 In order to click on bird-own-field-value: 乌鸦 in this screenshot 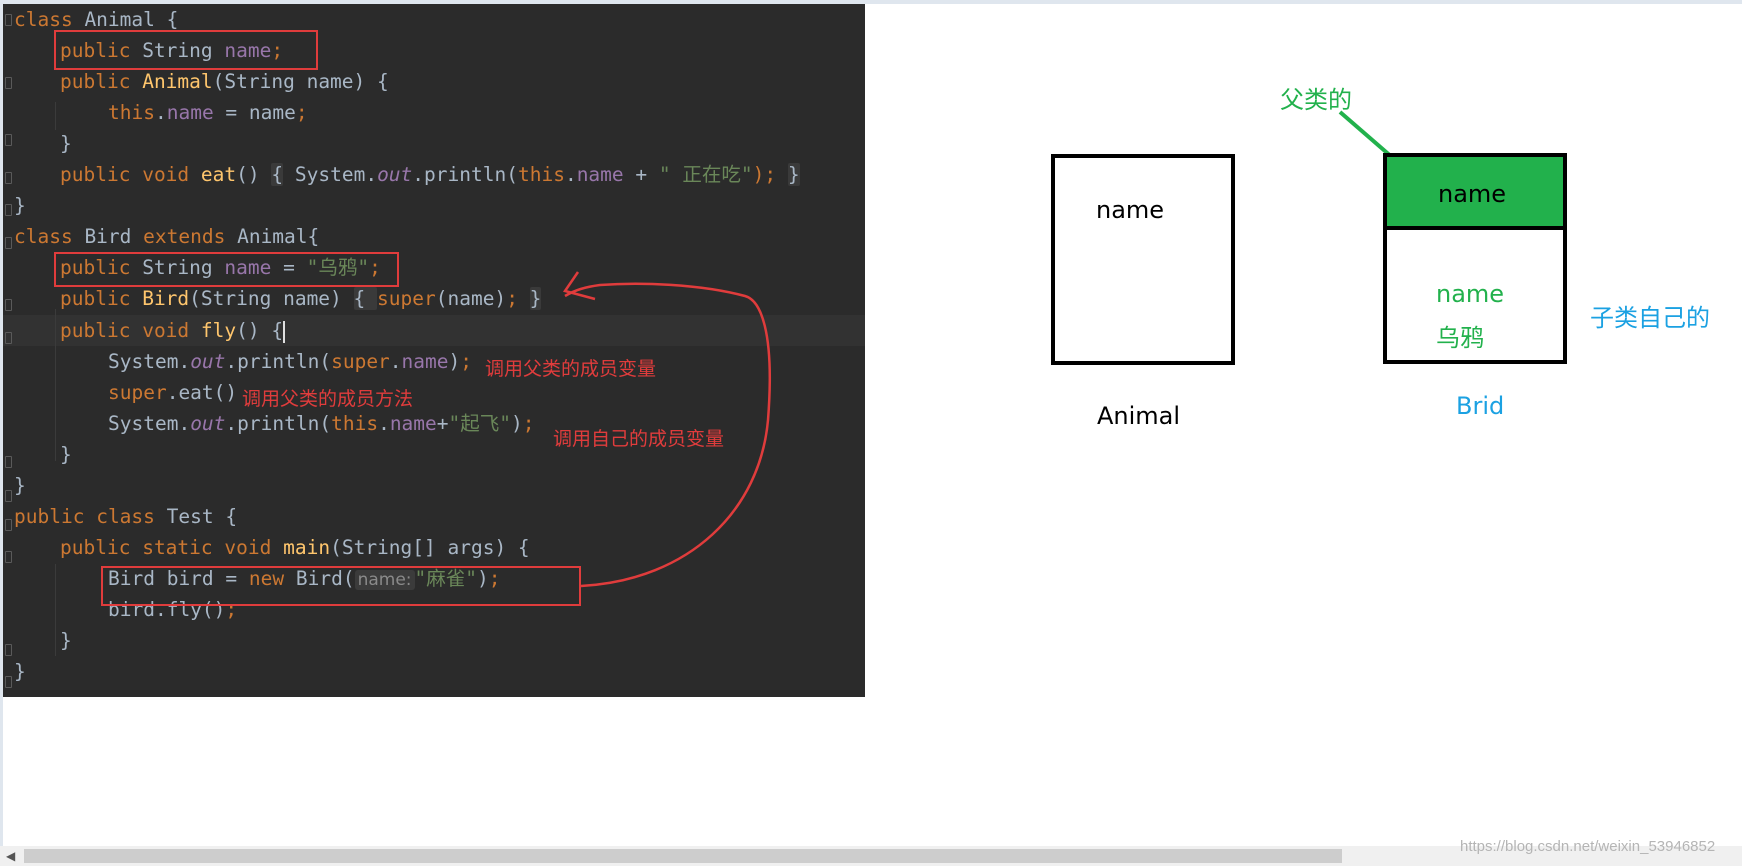, I will do `click(1460, 338)`.